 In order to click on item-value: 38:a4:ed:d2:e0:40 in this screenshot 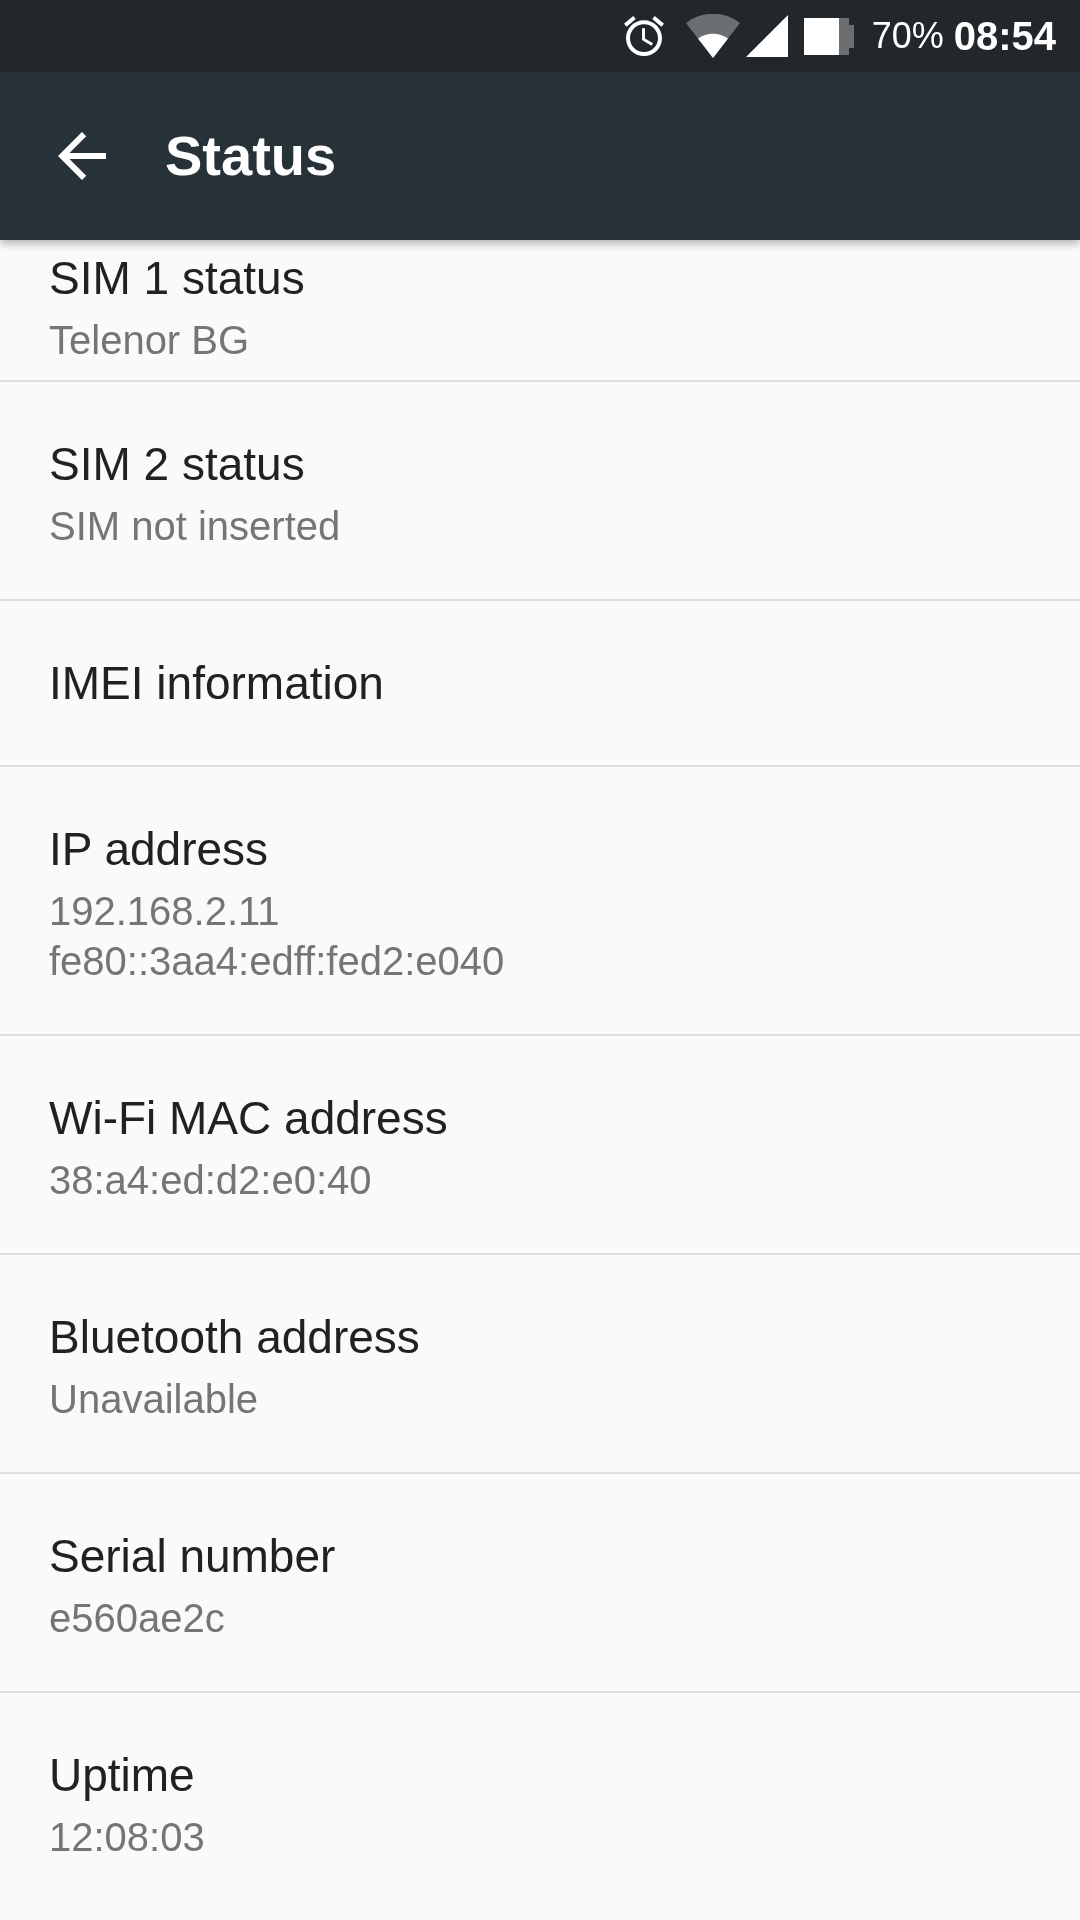, I will do `click(210, 1180)`.